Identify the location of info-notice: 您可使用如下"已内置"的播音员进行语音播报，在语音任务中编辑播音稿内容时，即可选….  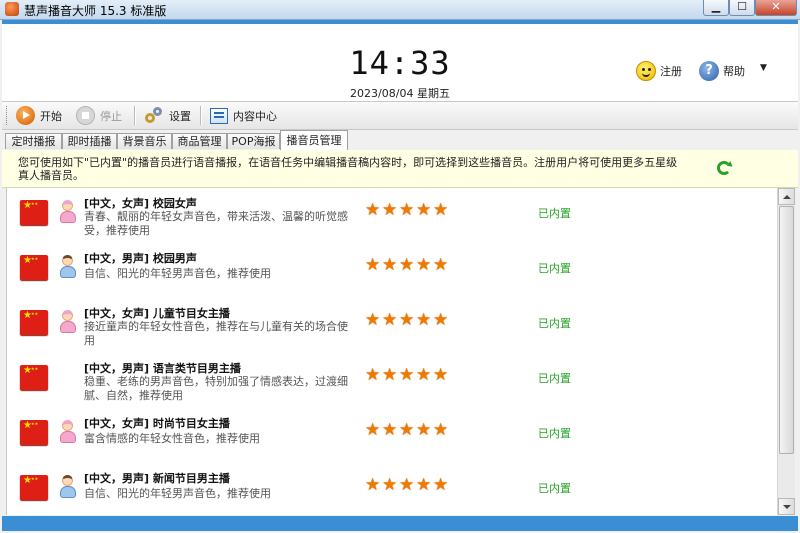
(400, 169).